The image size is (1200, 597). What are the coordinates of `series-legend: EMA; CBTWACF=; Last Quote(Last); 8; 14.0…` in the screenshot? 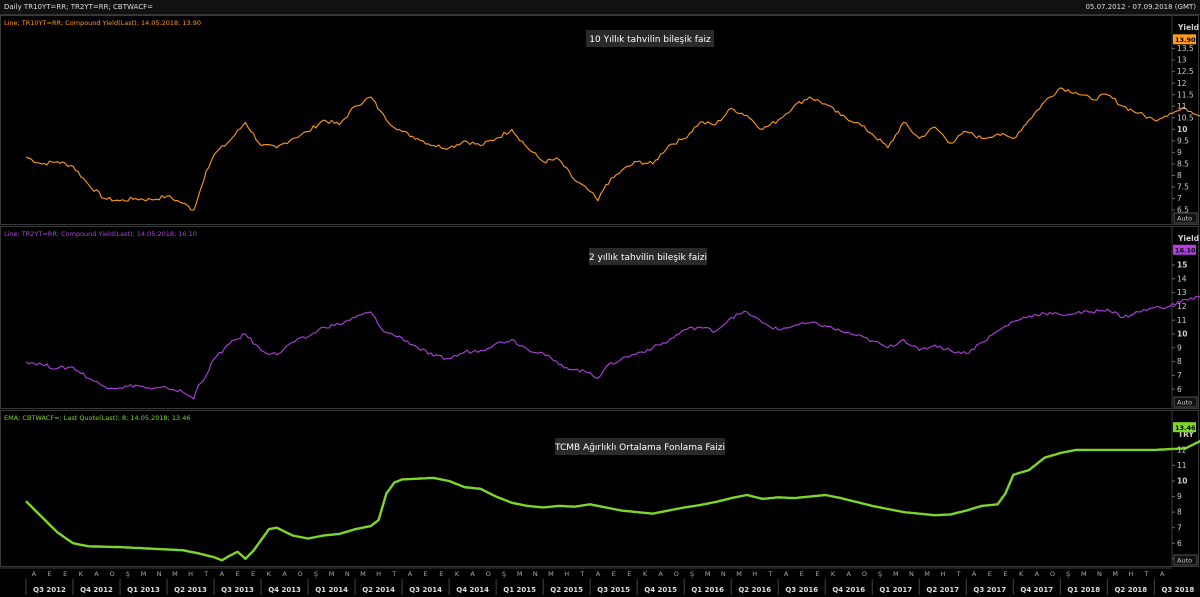 It's located at (97, 418).